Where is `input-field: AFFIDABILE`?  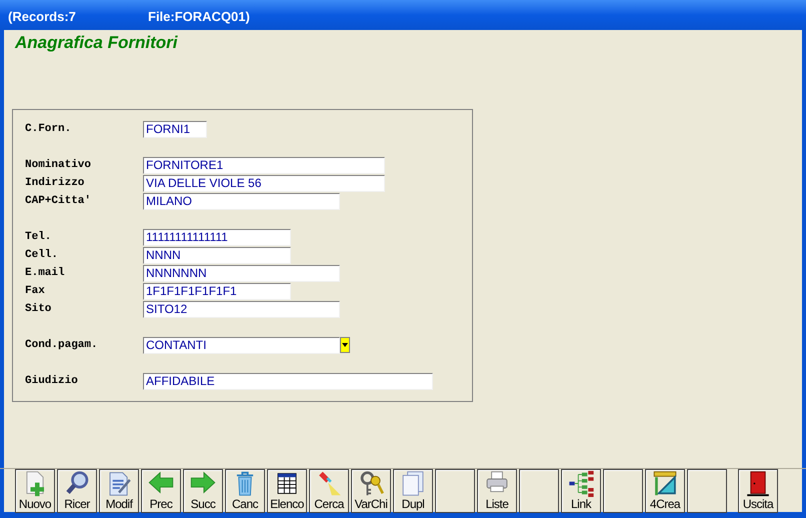
input-field: AFFIDABILE is located at coordinates (288, 381).